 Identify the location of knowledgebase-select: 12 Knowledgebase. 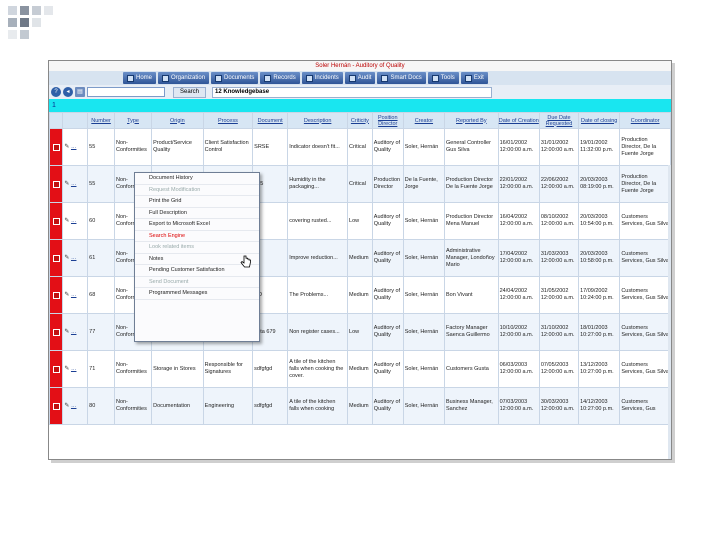
(352, 92).